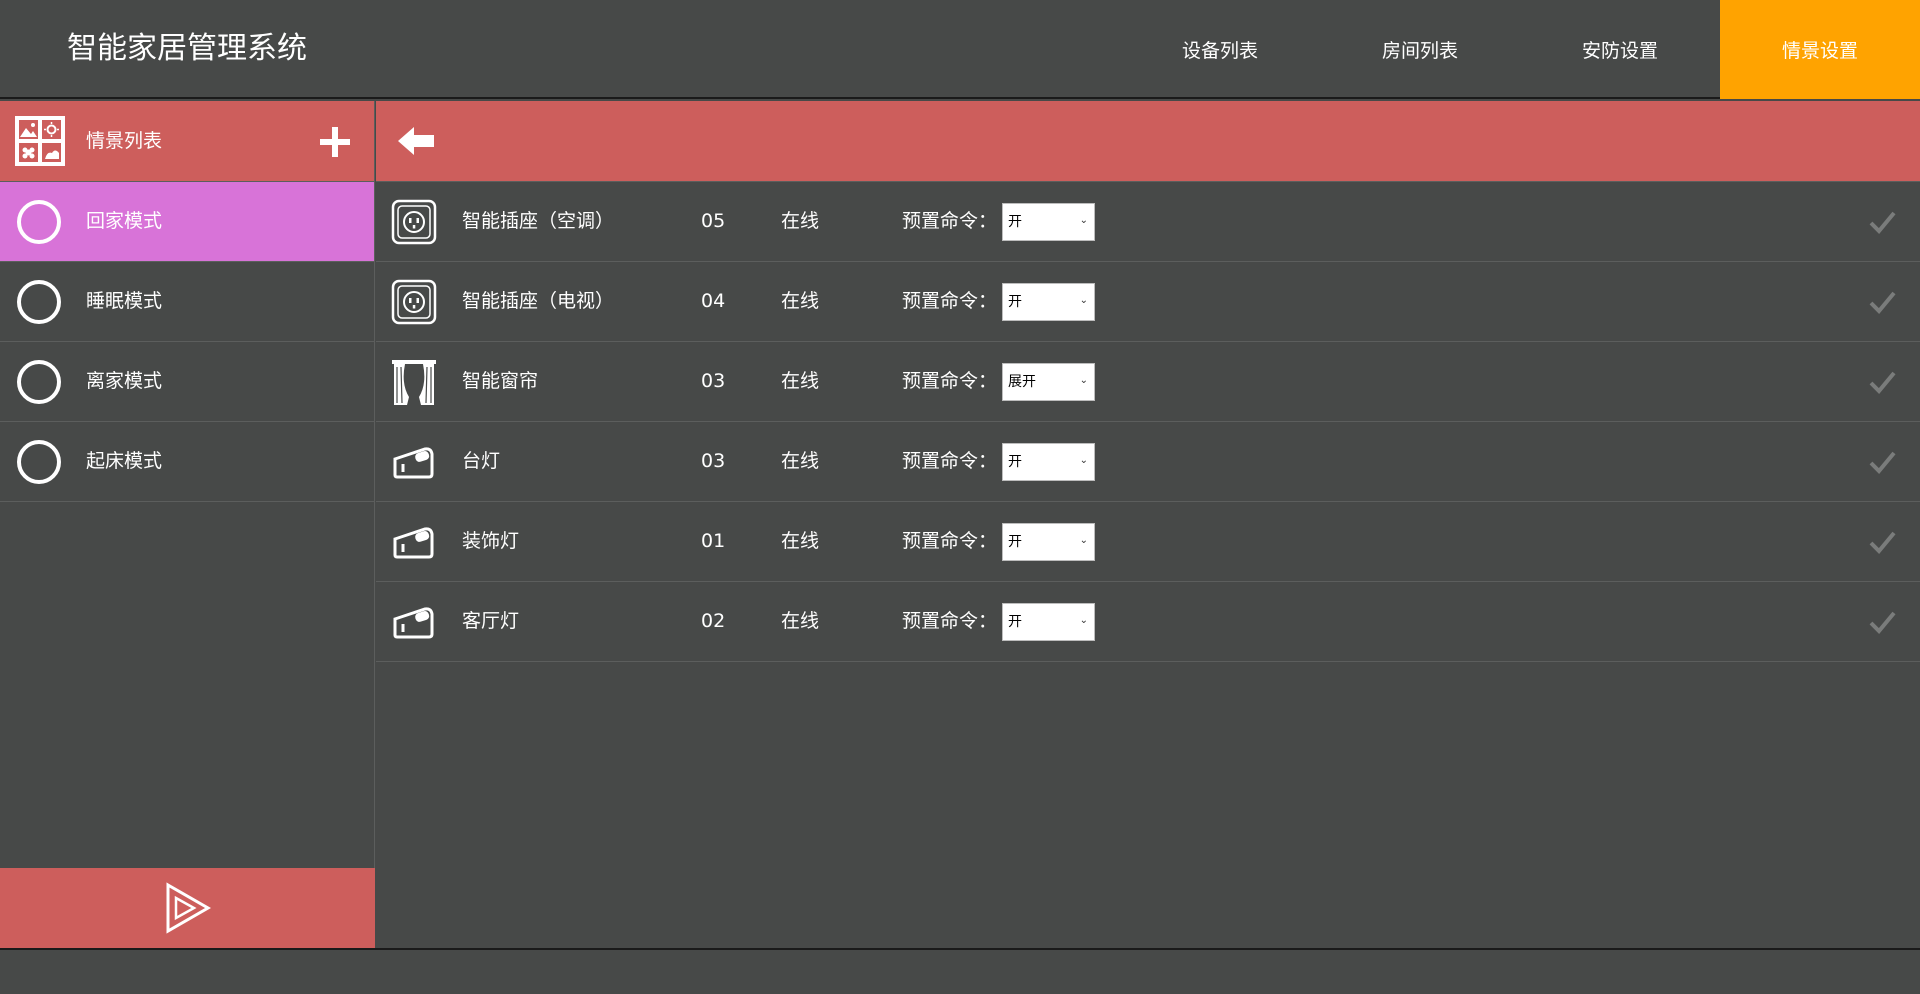 The height and width of the screenshot is (994, 1920). I want to click on main-nav: 设备列表 房间列表 安防设置 情景设置, so click(1520, 49).